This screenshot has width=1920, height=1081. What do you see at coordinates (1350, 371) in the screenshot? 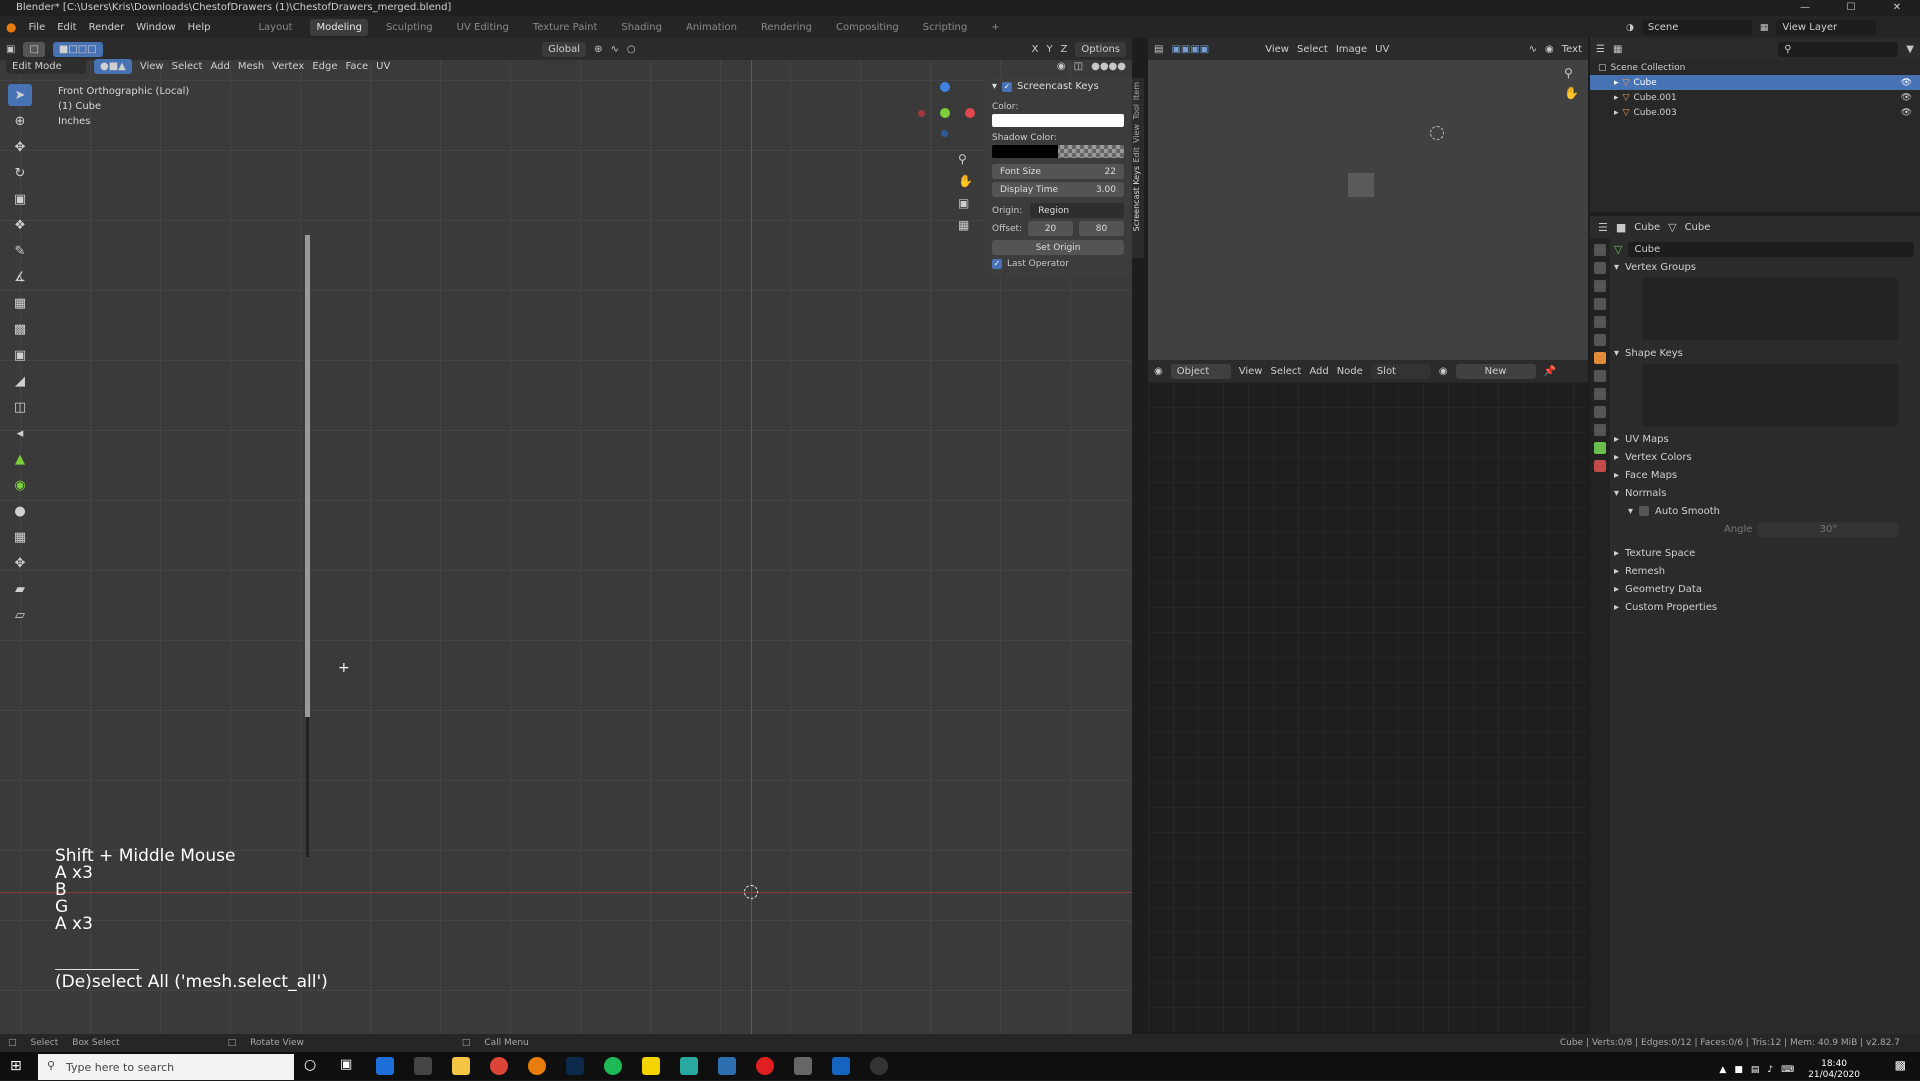
I see `node-menu-node: Node` at bounding box center [1350, 371].